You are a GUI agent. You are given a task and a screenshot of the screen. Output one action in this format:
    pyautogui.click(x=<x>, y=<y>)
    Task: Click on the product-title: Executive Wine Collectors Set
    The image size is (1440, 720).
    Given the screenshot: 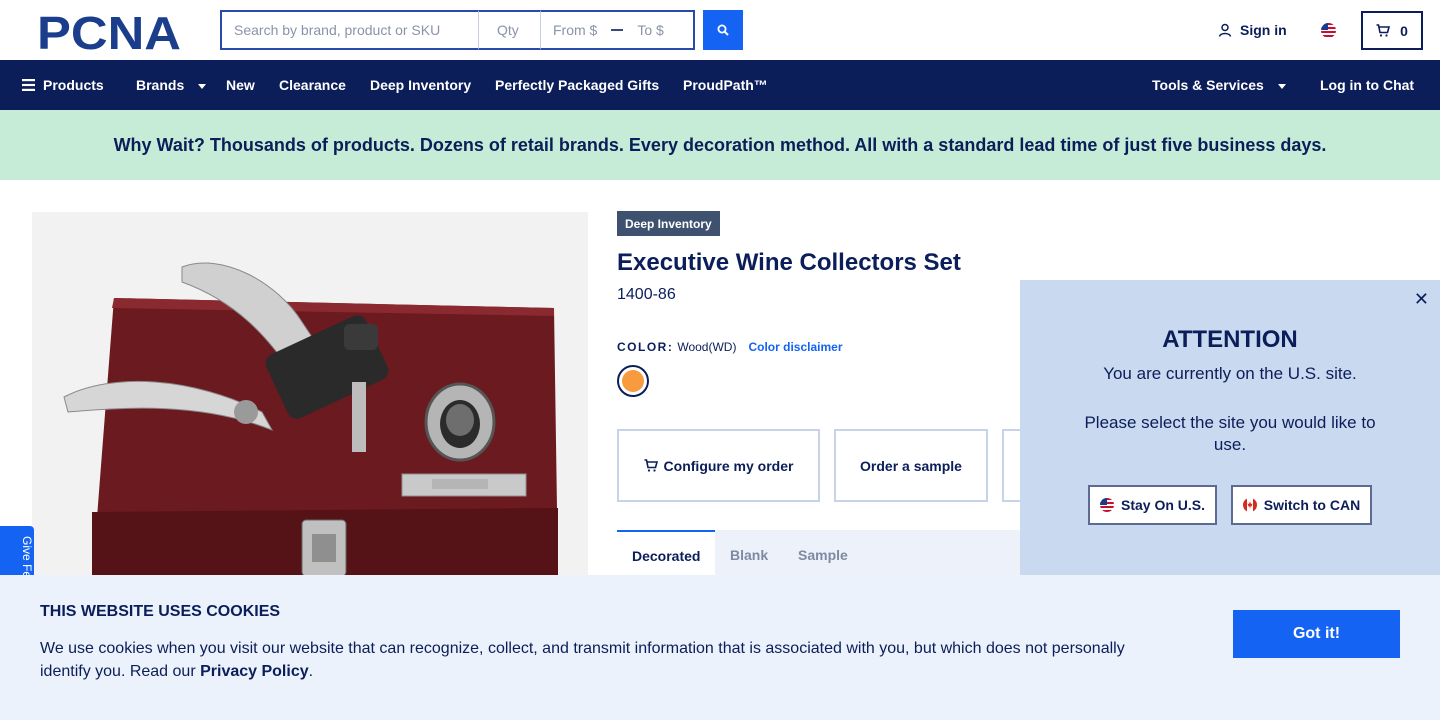 What is the action you would take?
    pyautogui.click(x=789, y=262)
    